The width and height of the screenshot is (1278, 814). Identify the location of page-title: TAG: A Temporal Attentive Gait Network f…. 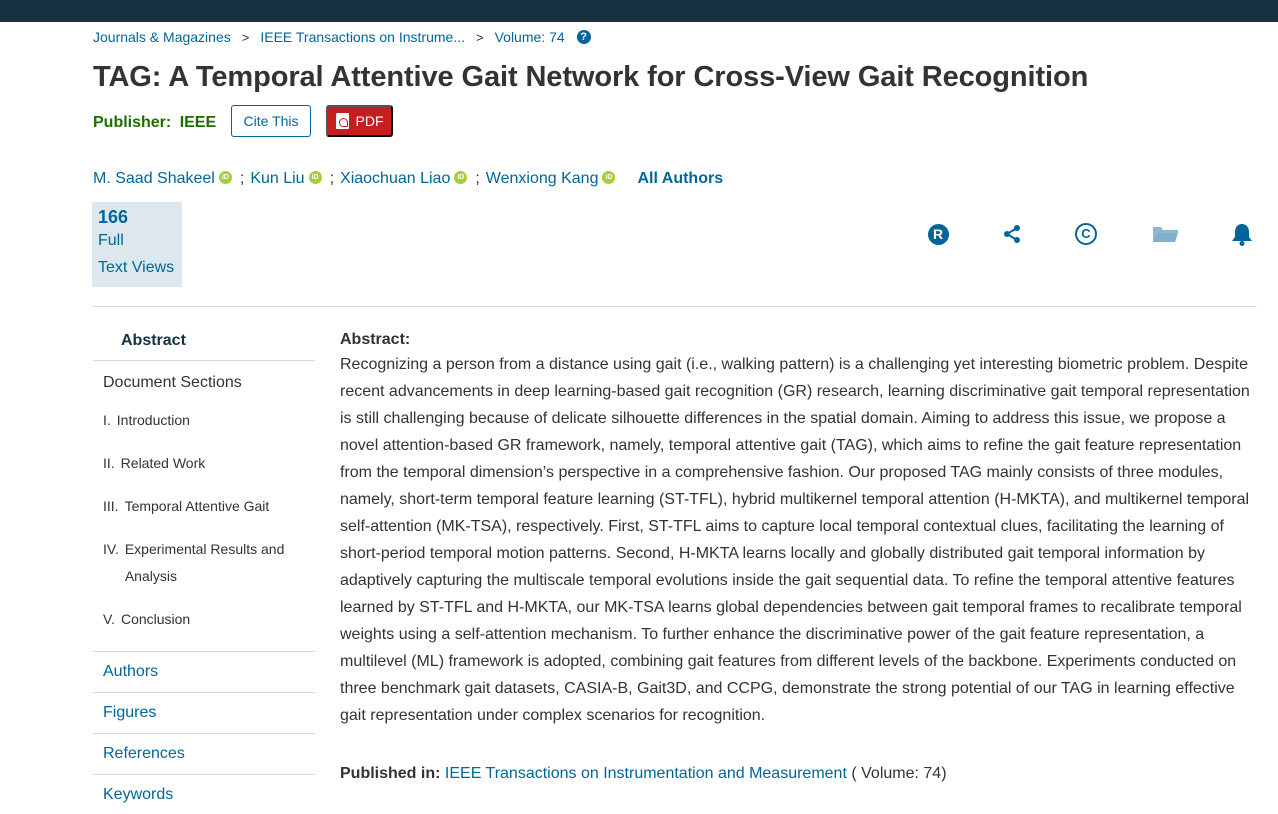
(591, 77).